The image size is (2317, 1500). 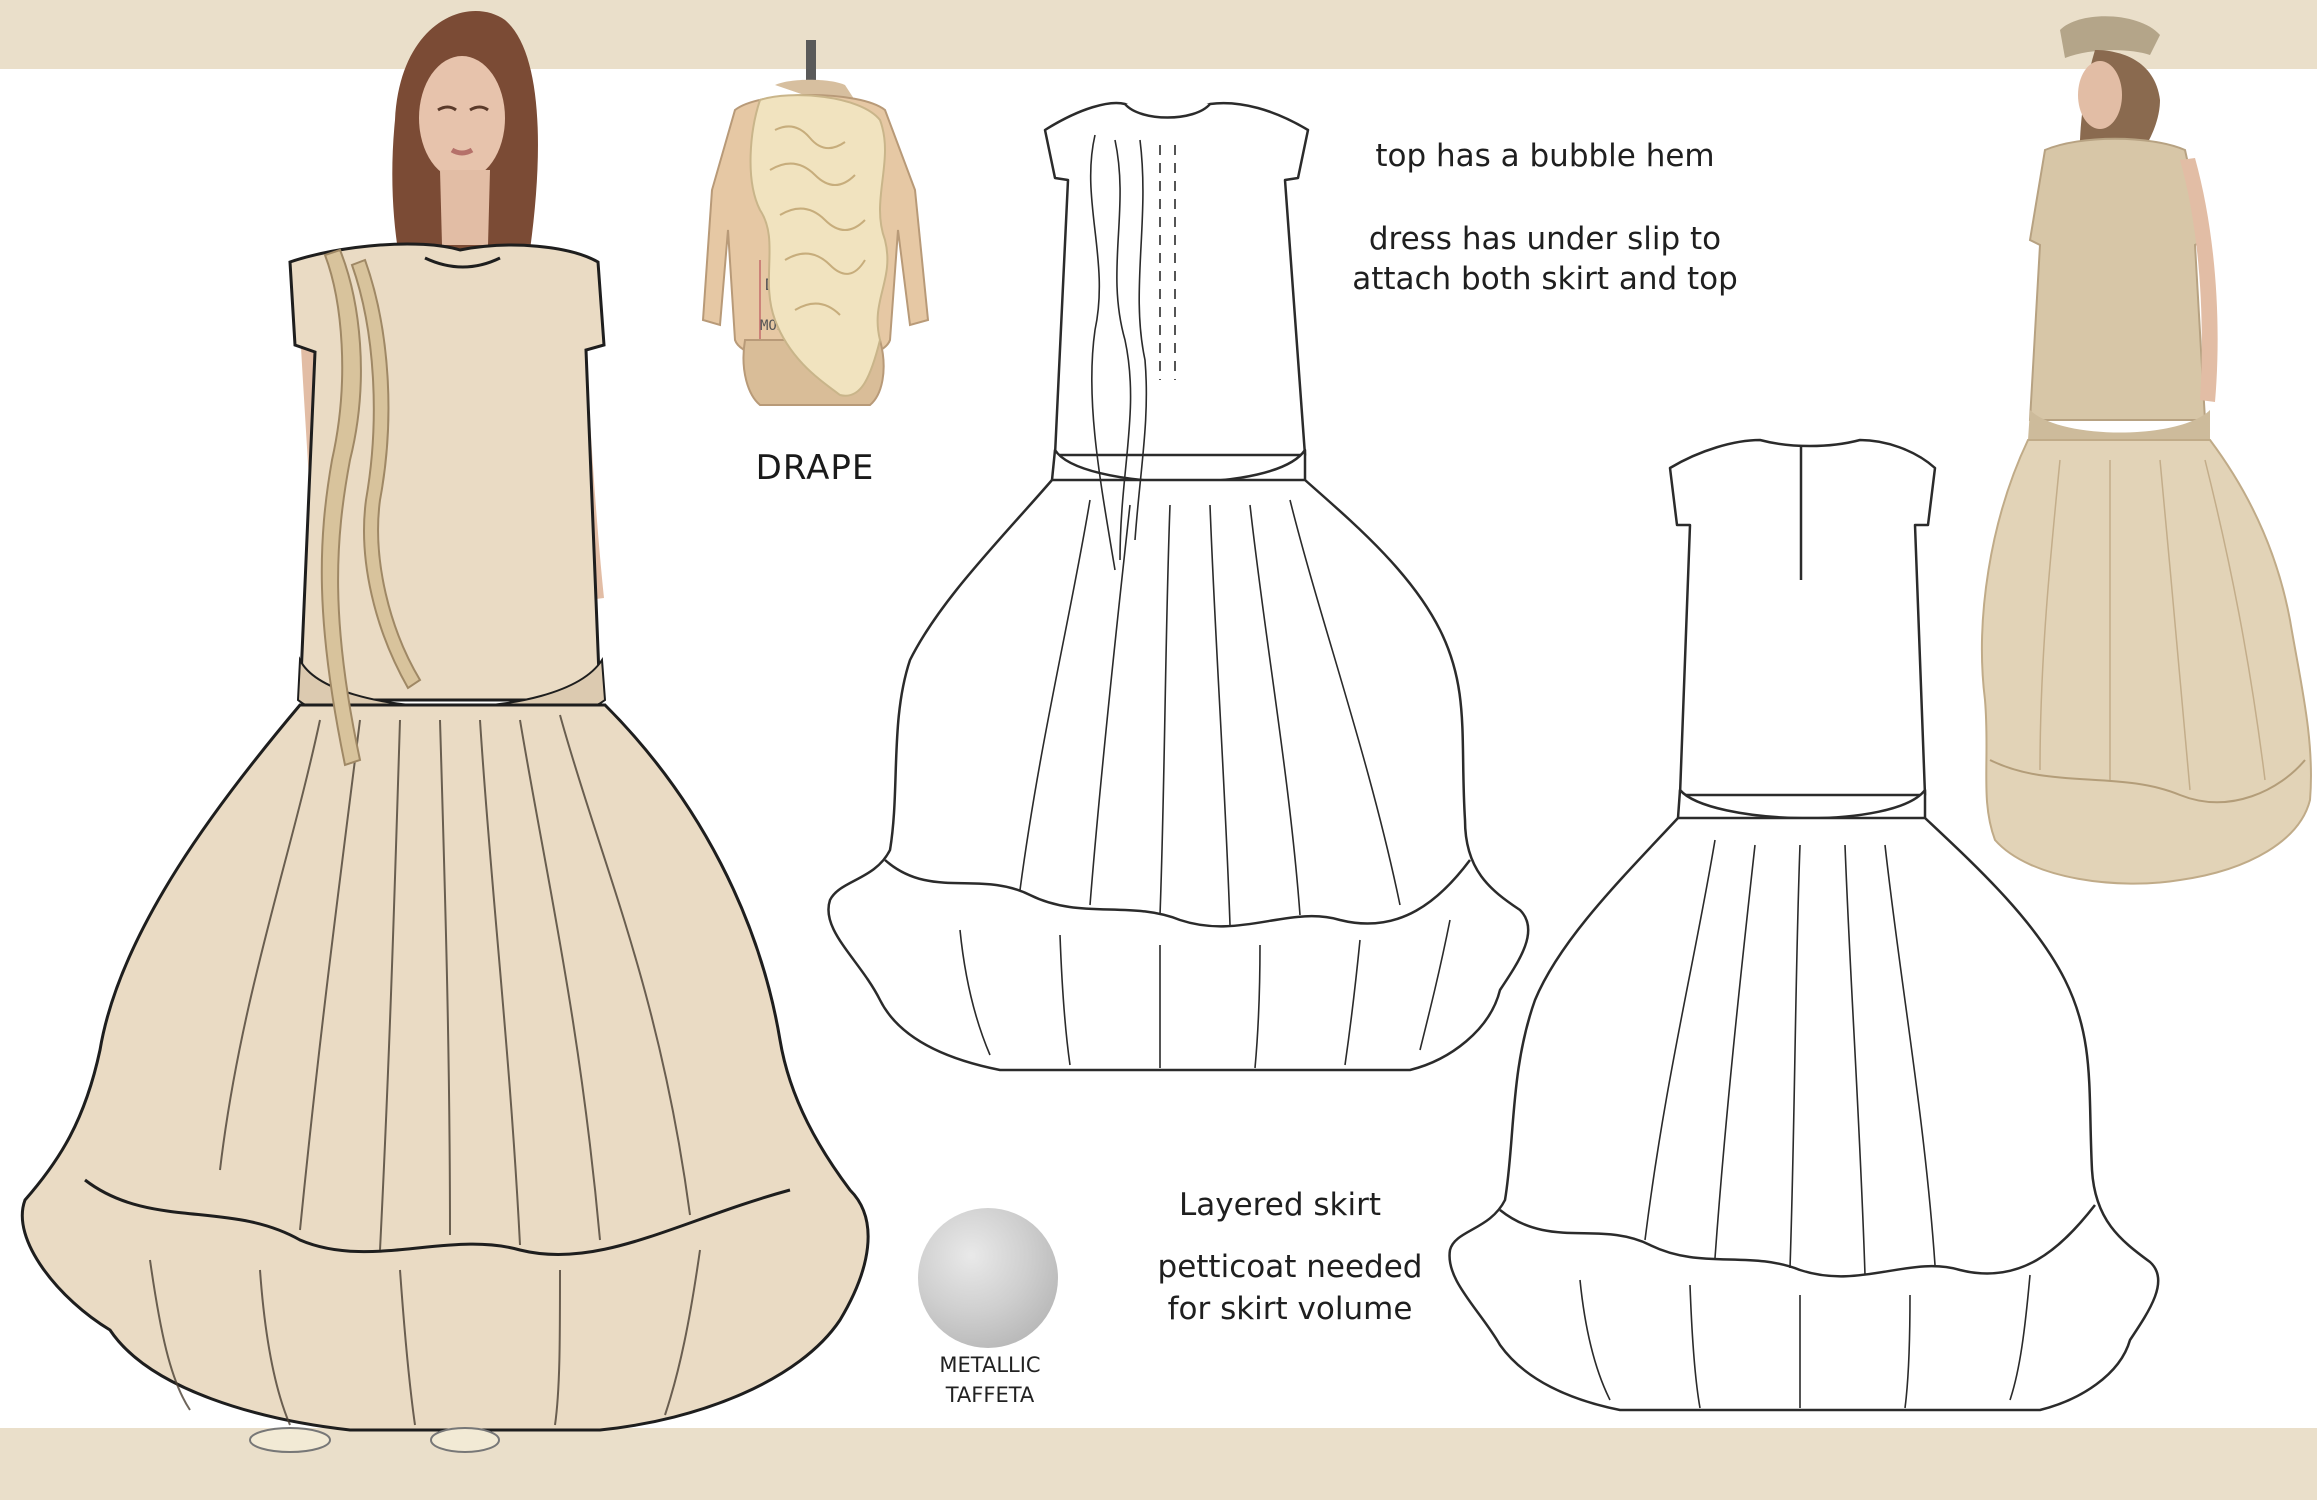 What do you see at coordinates (1545, 279) in the screenshot?
I see `note-under-slip-line2: attach both skirt and top` at bounding box center [1545, 279].